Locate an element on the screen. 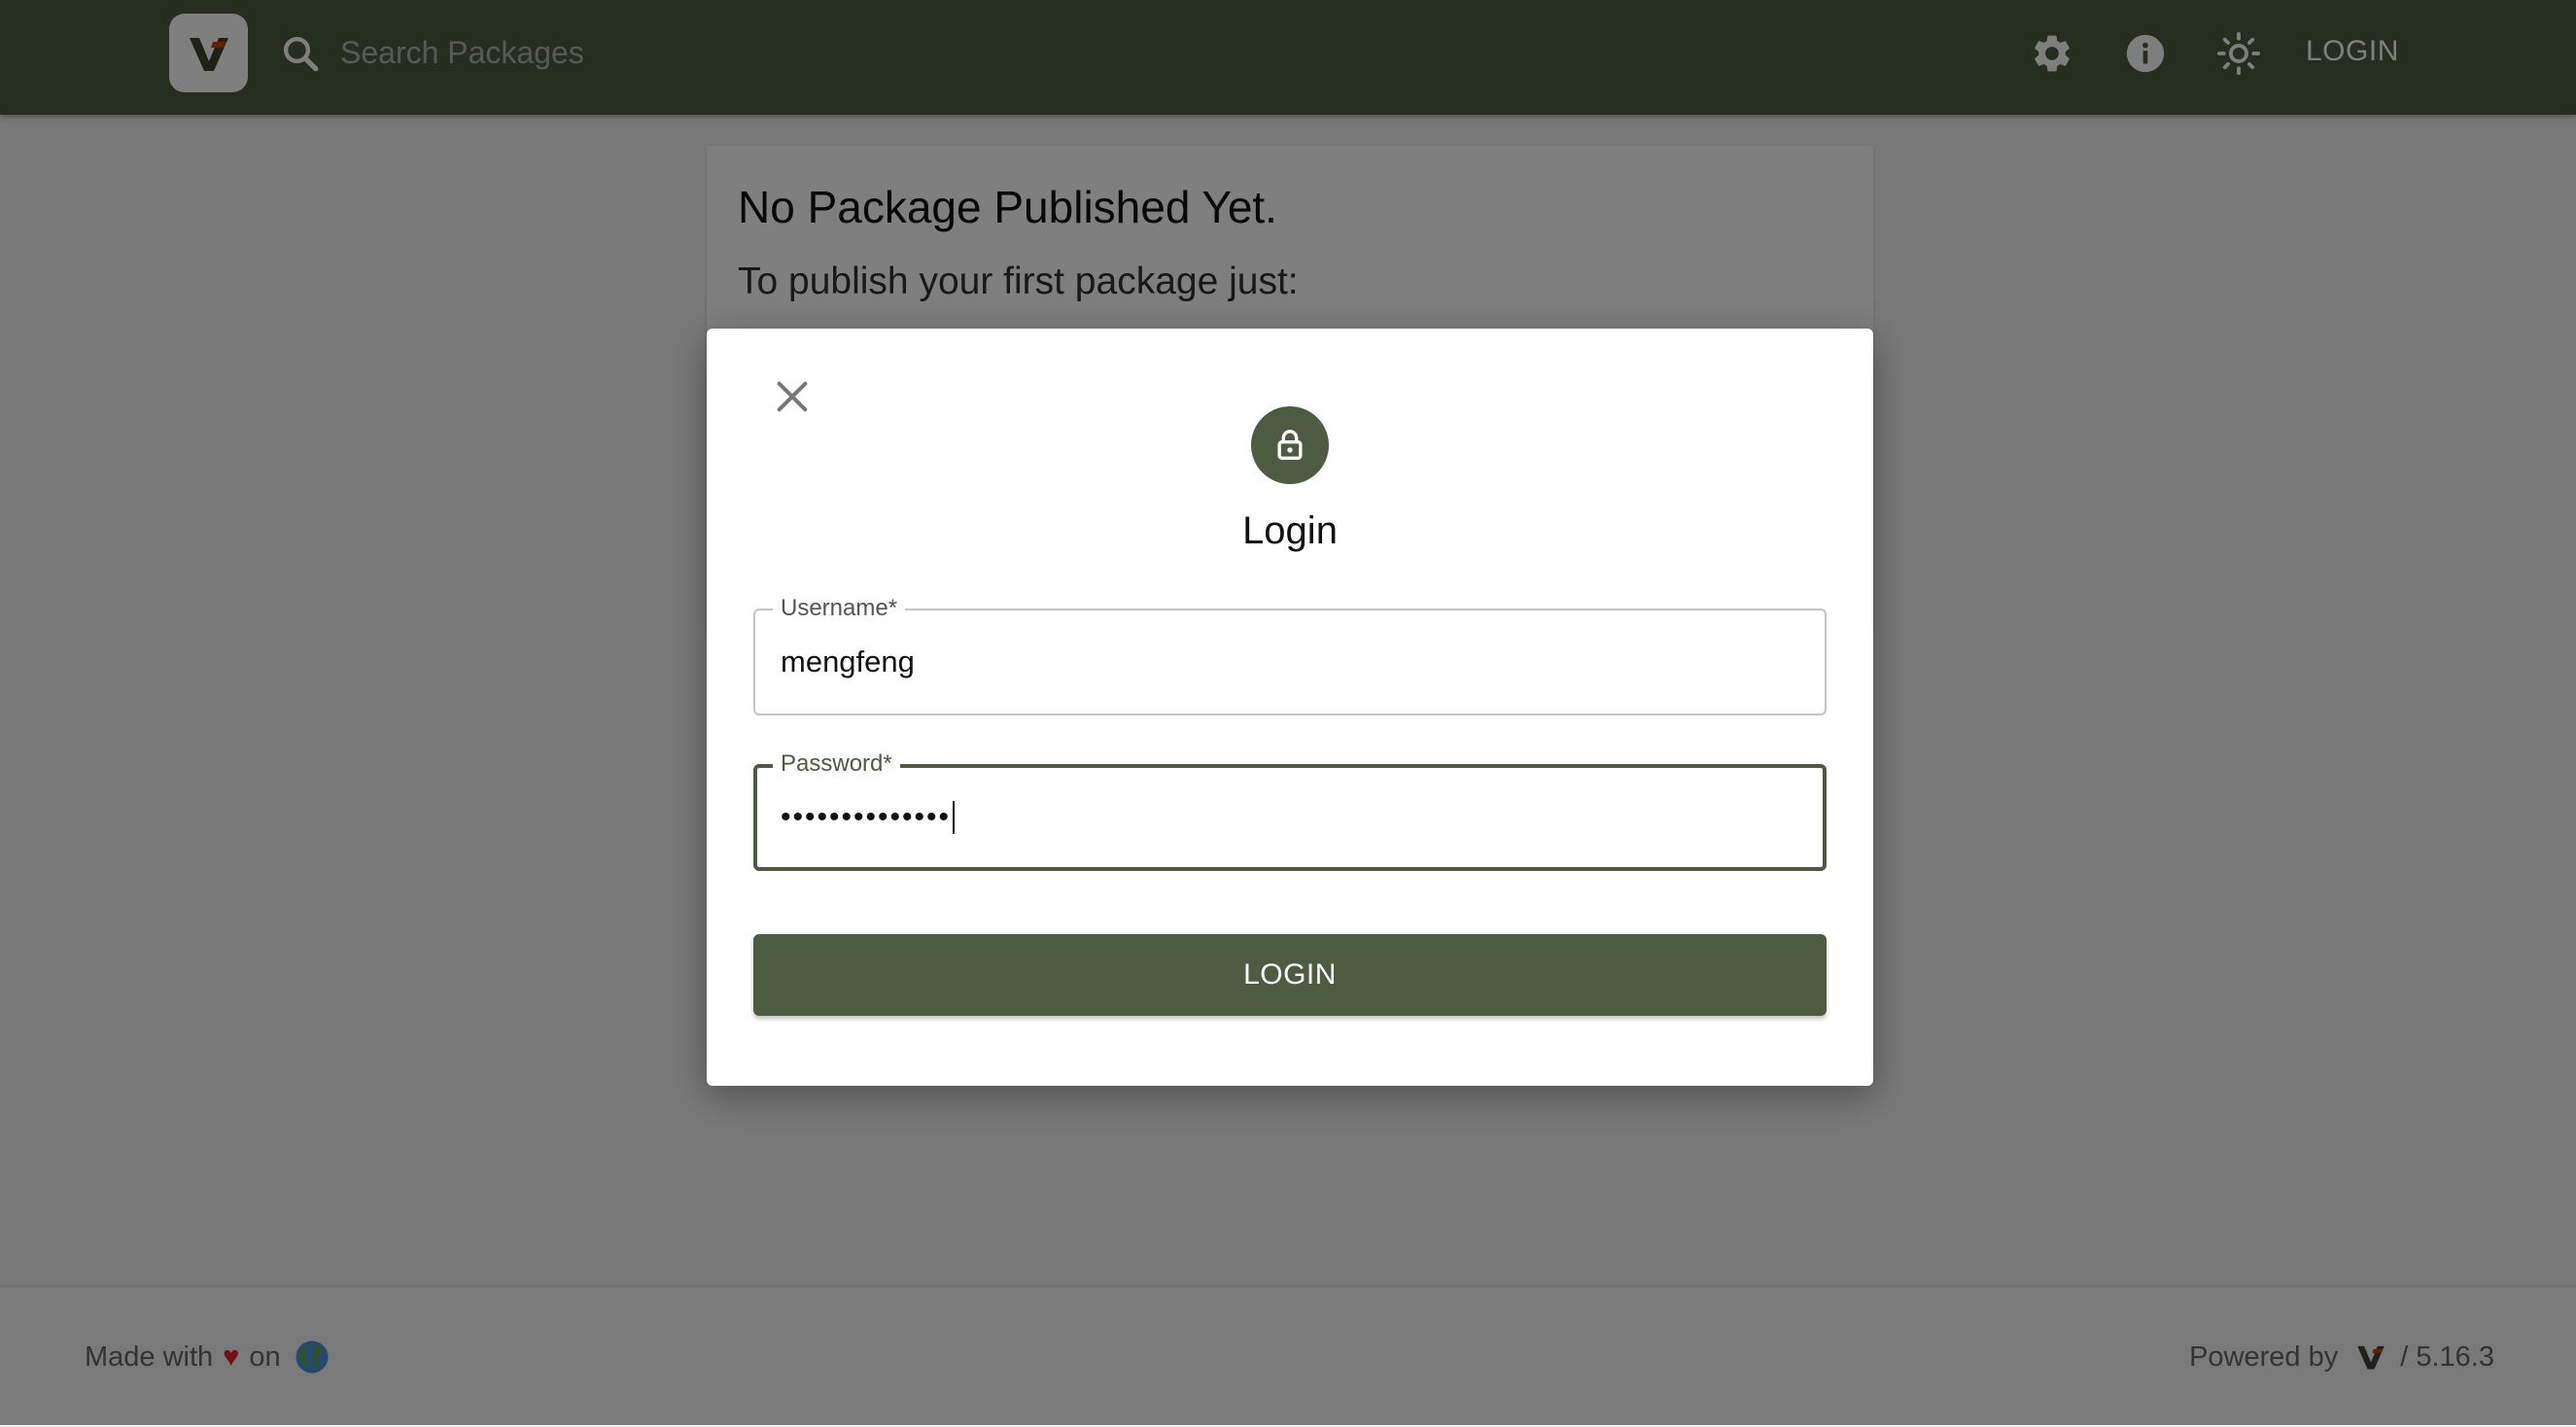 This screenshot has width=2576, height=1427. lock-icon is located at coordinates (1290, 445).